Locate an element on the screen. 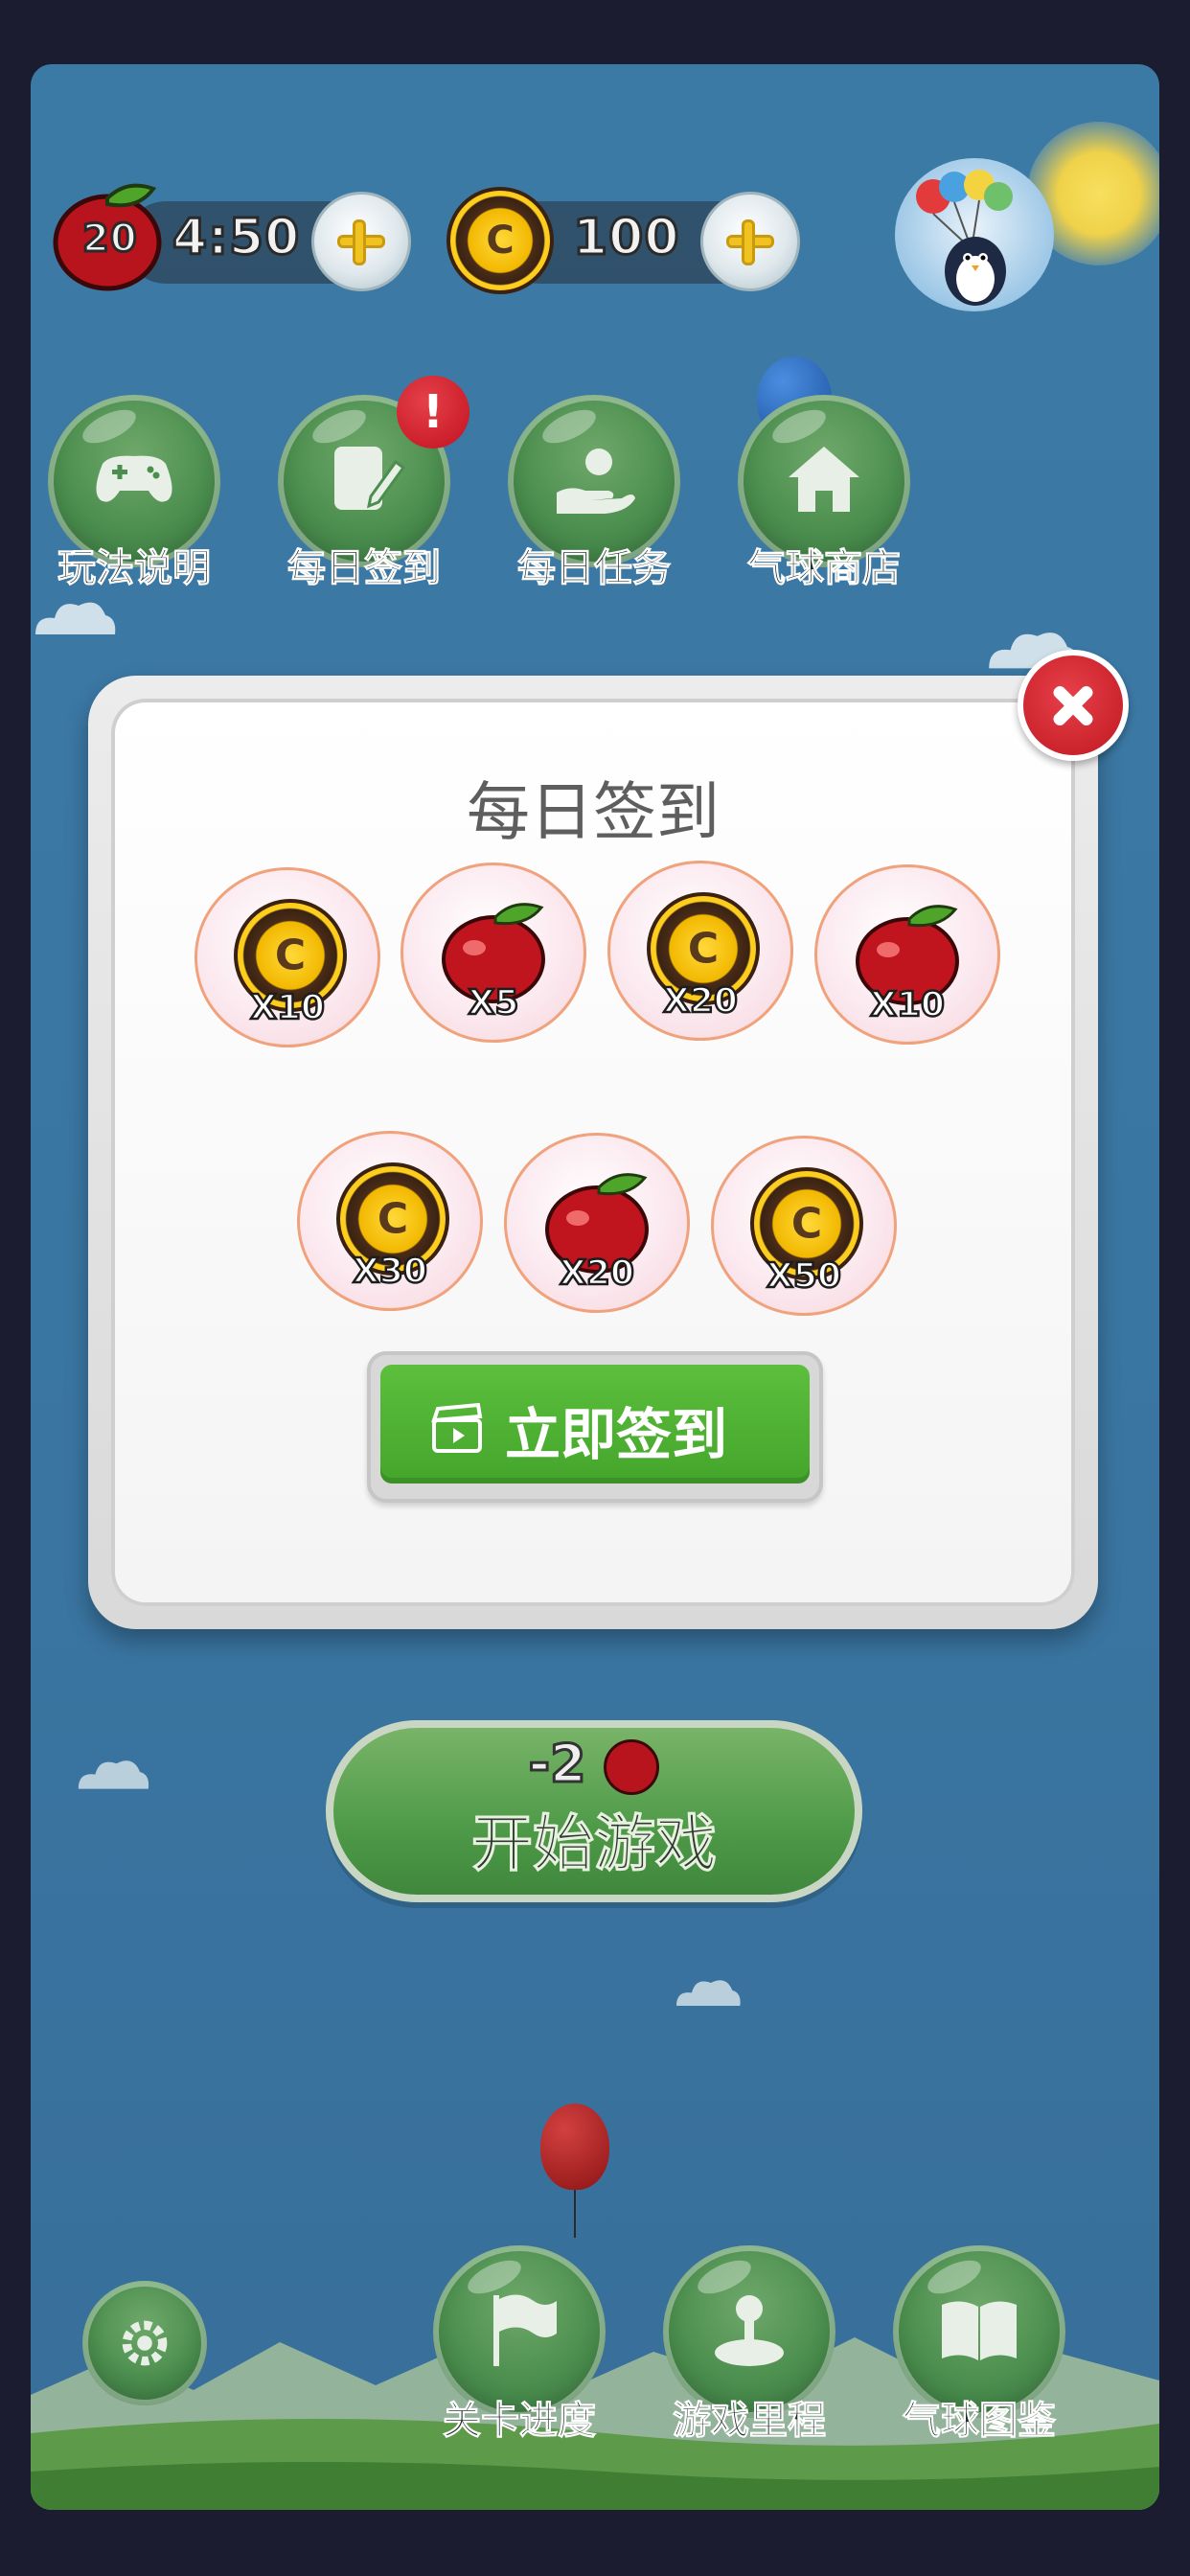 The image size is (1190, 2576). reward-day-1: C X10 is located at coordinates (287, 957).